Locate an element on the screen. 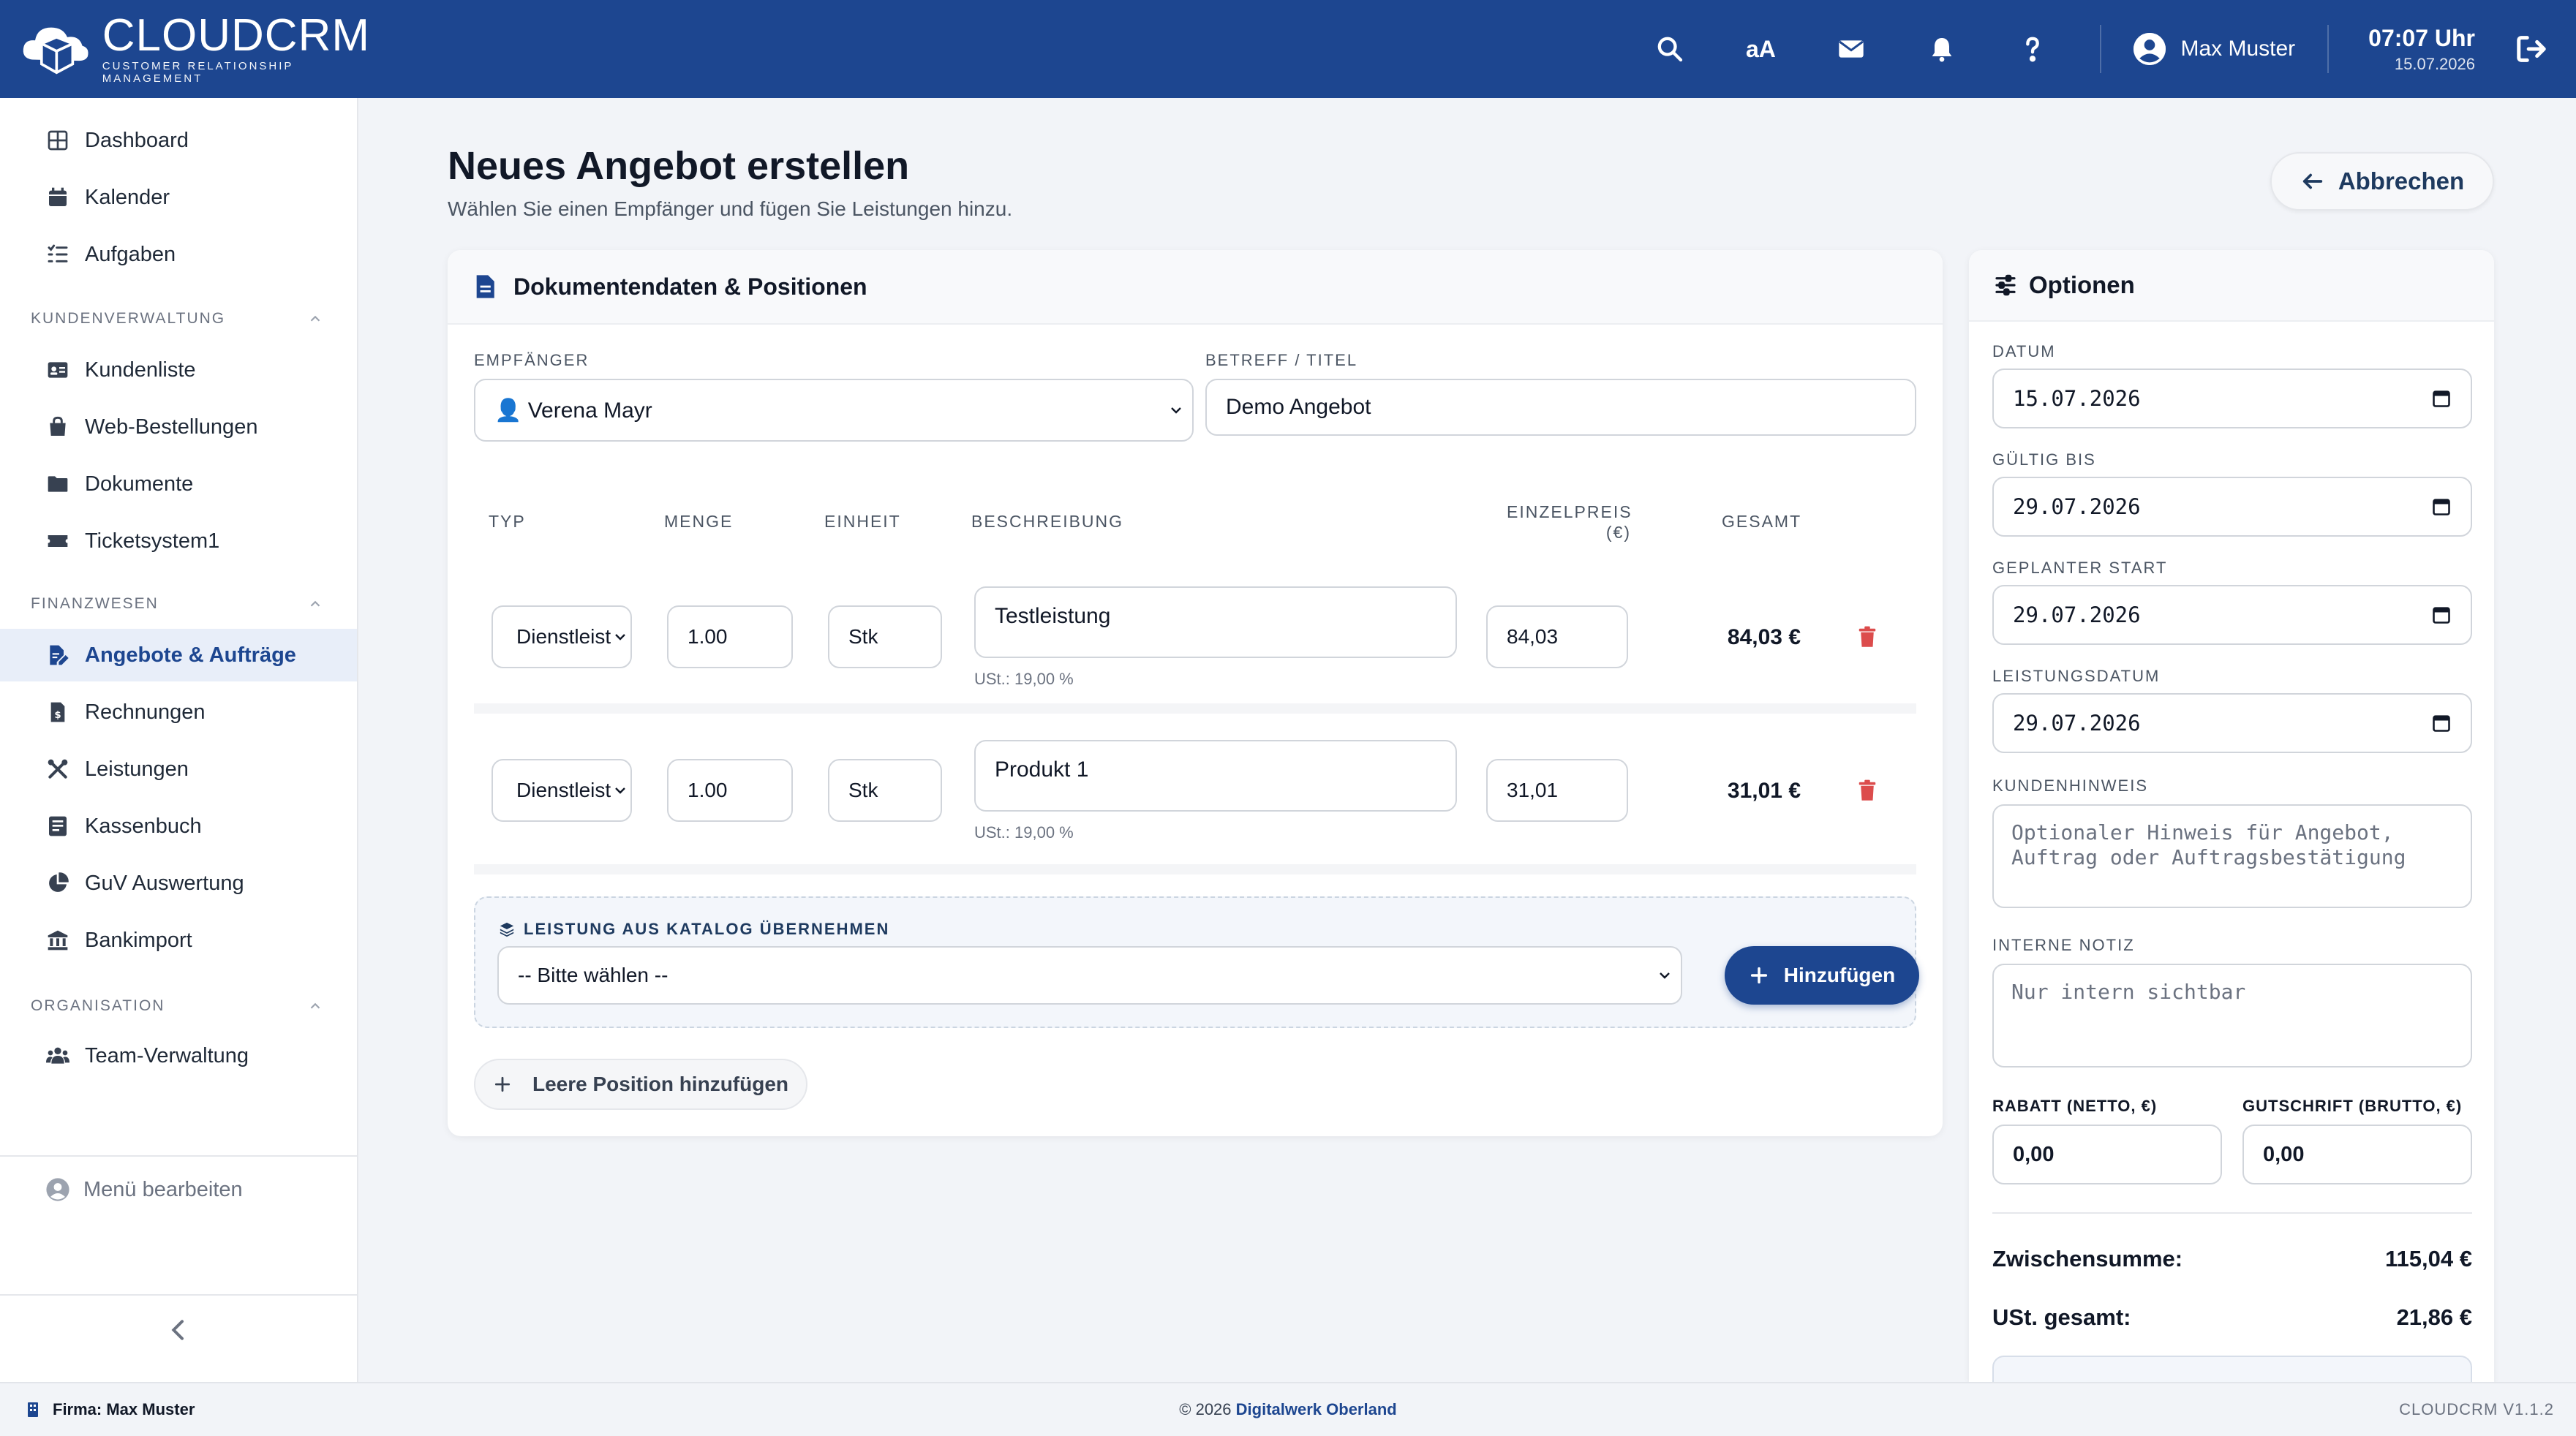 This screenshot has height=1436, width=2576. catalog-label-text: LEISTUNG AUS KATALOG ÜBERNEHMEN is located at coordinates (707, 929).